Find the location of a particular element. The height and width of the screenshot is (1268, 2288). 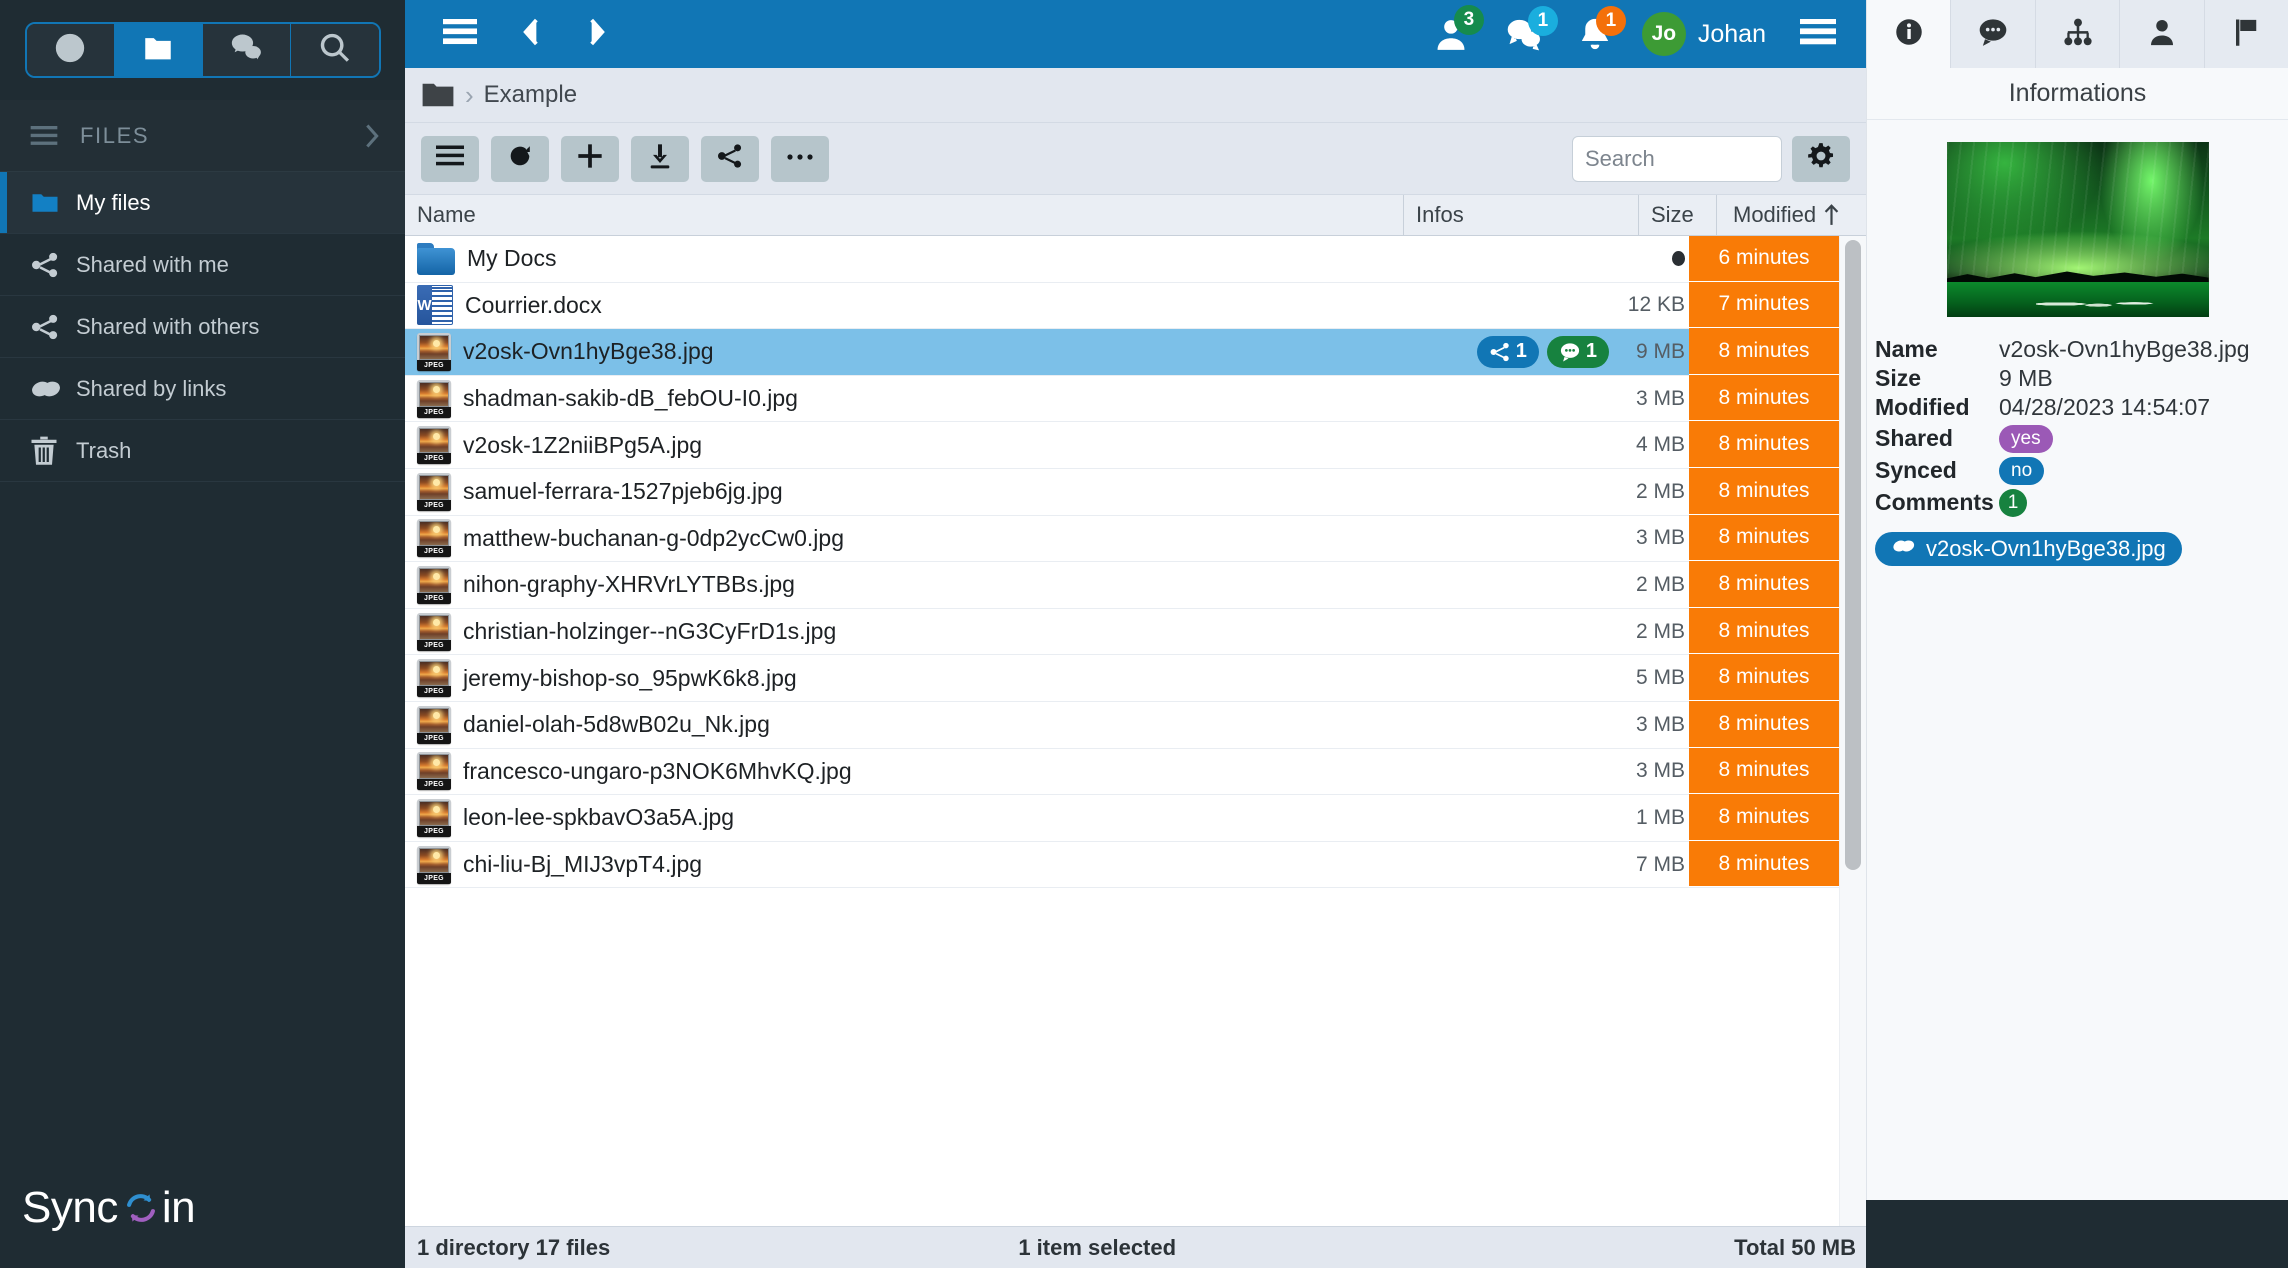

breadcrumb-current-folder: Example is located at coordinates (530, 95).